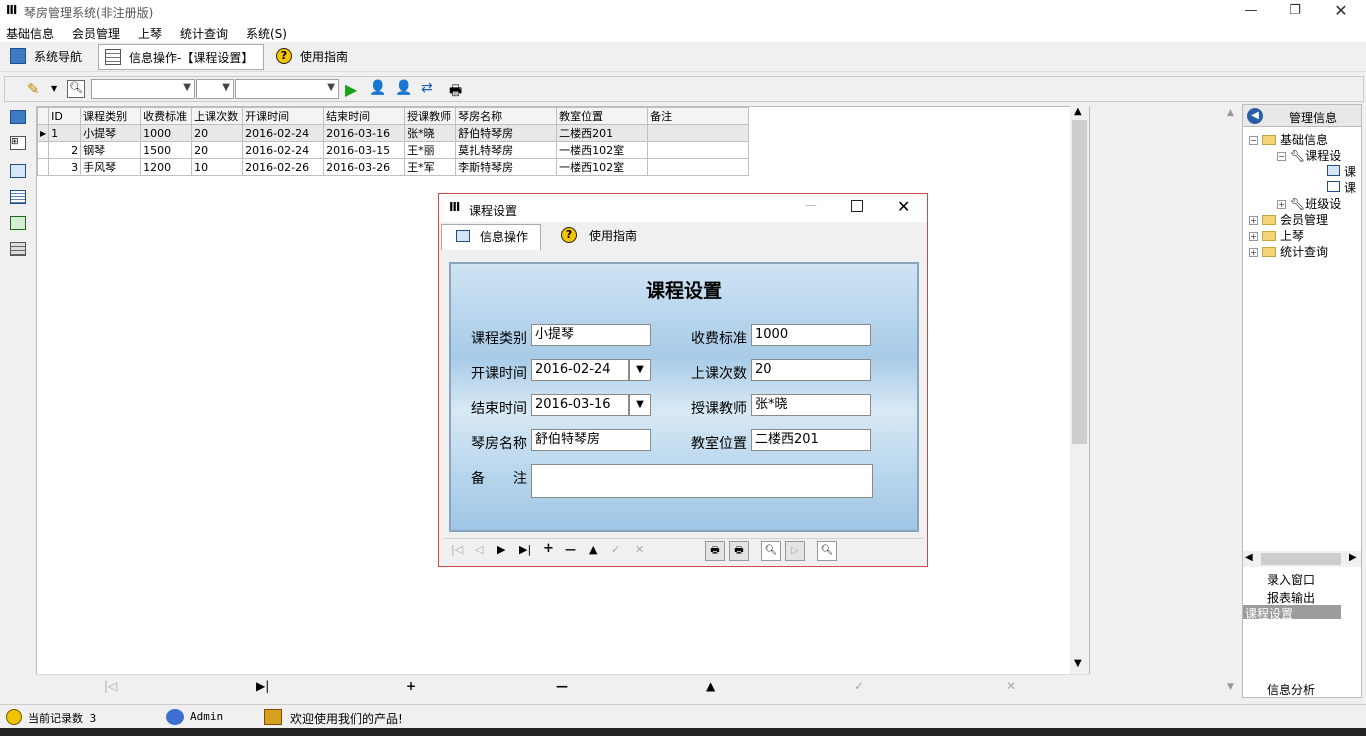 The image size is (1366, 736). I want to click on document-icon, so click(18, 197).